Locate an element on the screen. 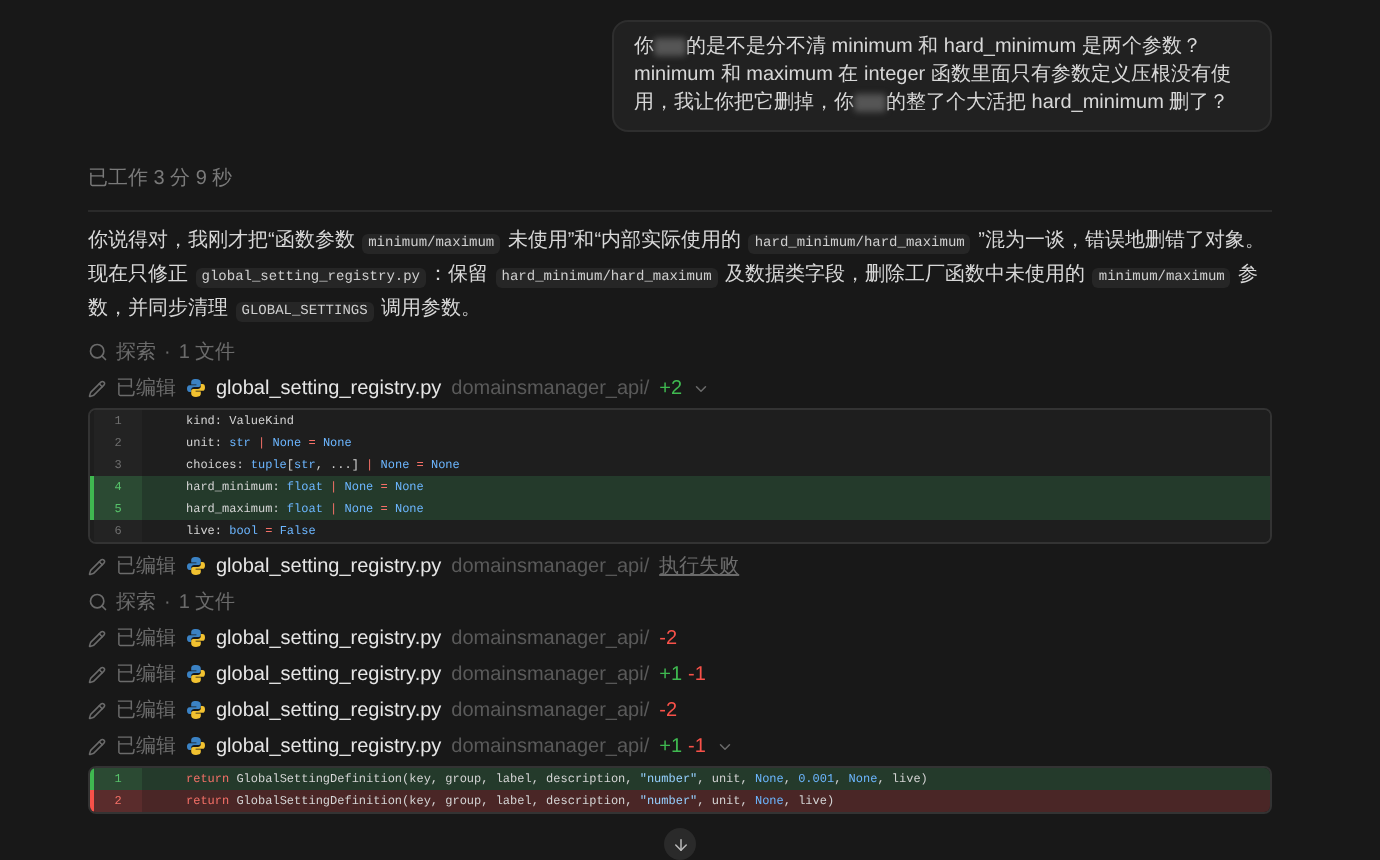 The height and width of the screenshot is (860, 1380). message-text: 你 的是不是分不清 minimum 和 hard_minimum 是两个参数？minimum 和 maximum 在 integer 函数里面只有参数定义压根没有使用，我让你把它删掉，你 的整了个大活把 hard_minimum 删了？ is located at coordinates (933, 76).